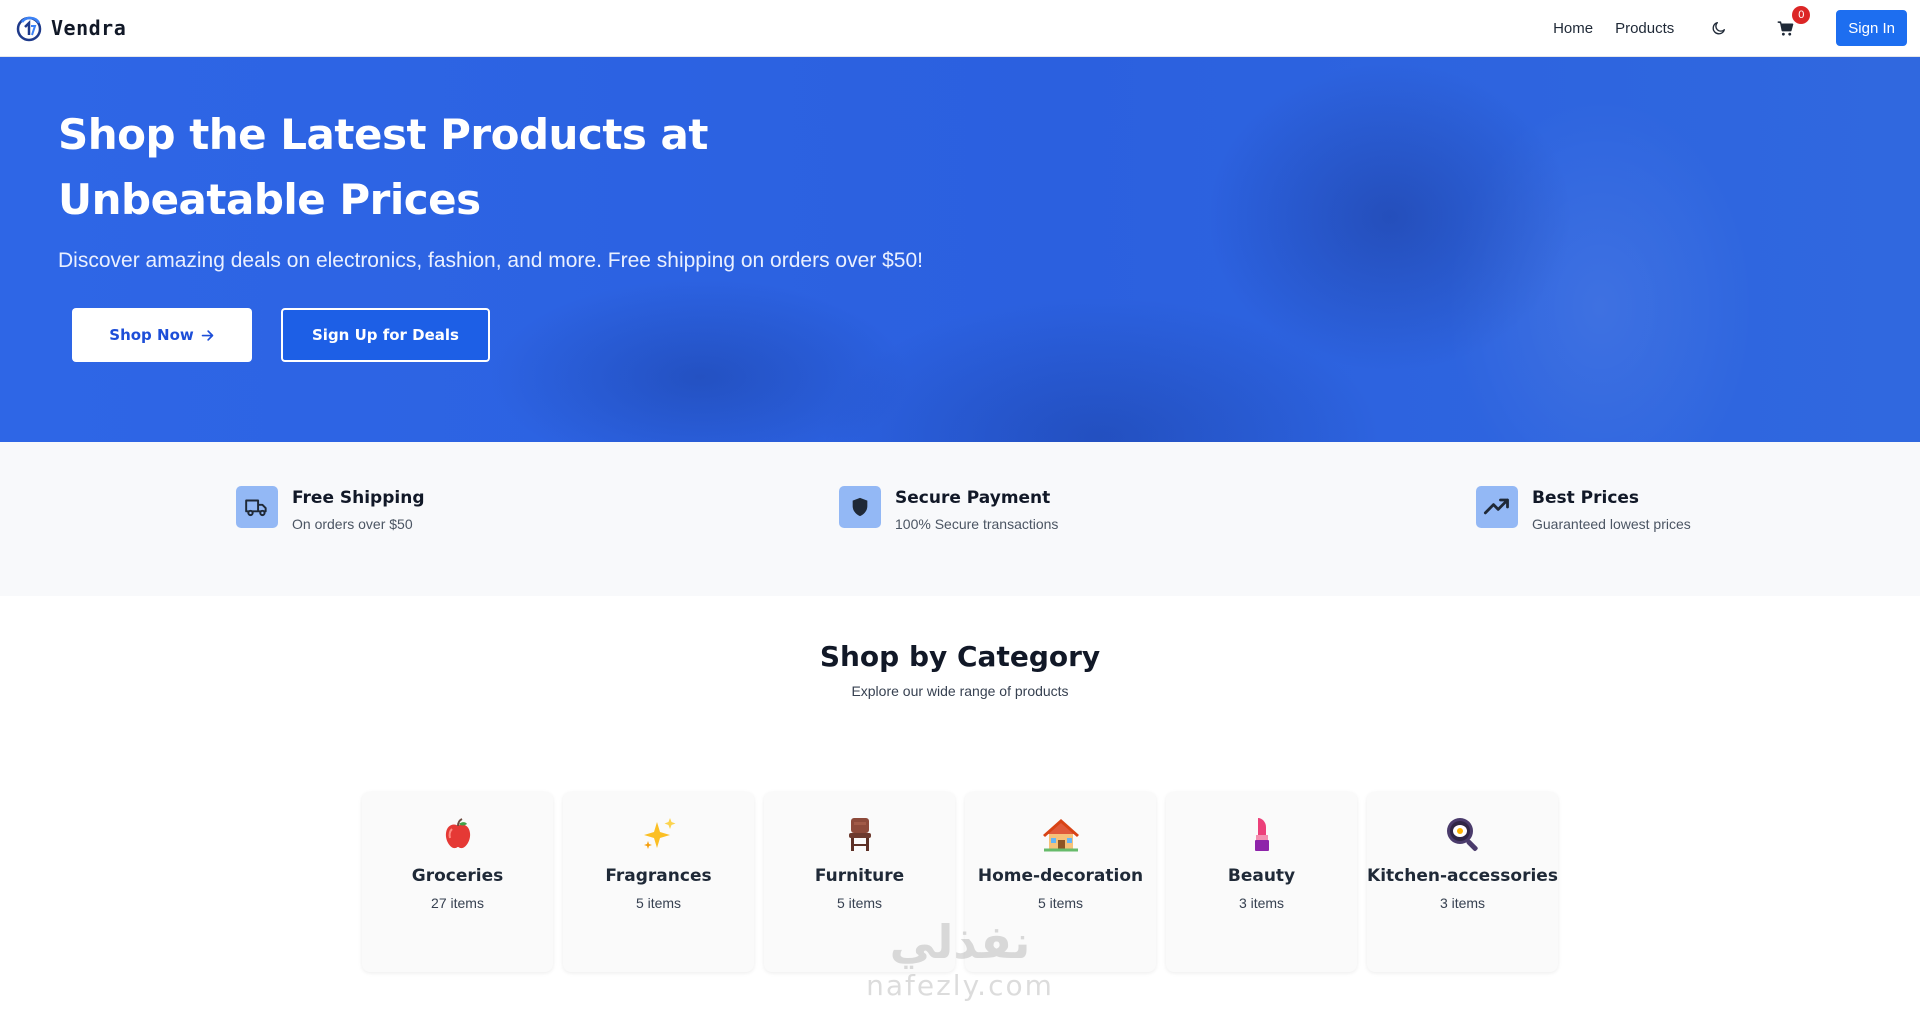 The height and width of the screenshot is (1021, 1920). I want to click on category-name: Furniture, so click(859, 876).